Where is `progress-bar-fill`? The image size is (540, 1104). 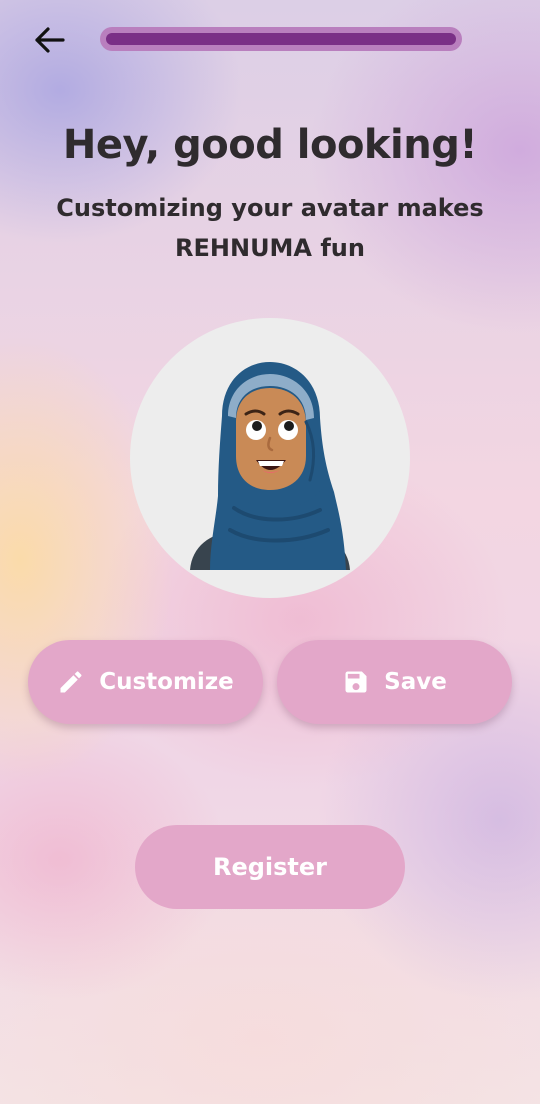 progress-bar-fill is located at coordinates (281, 39).